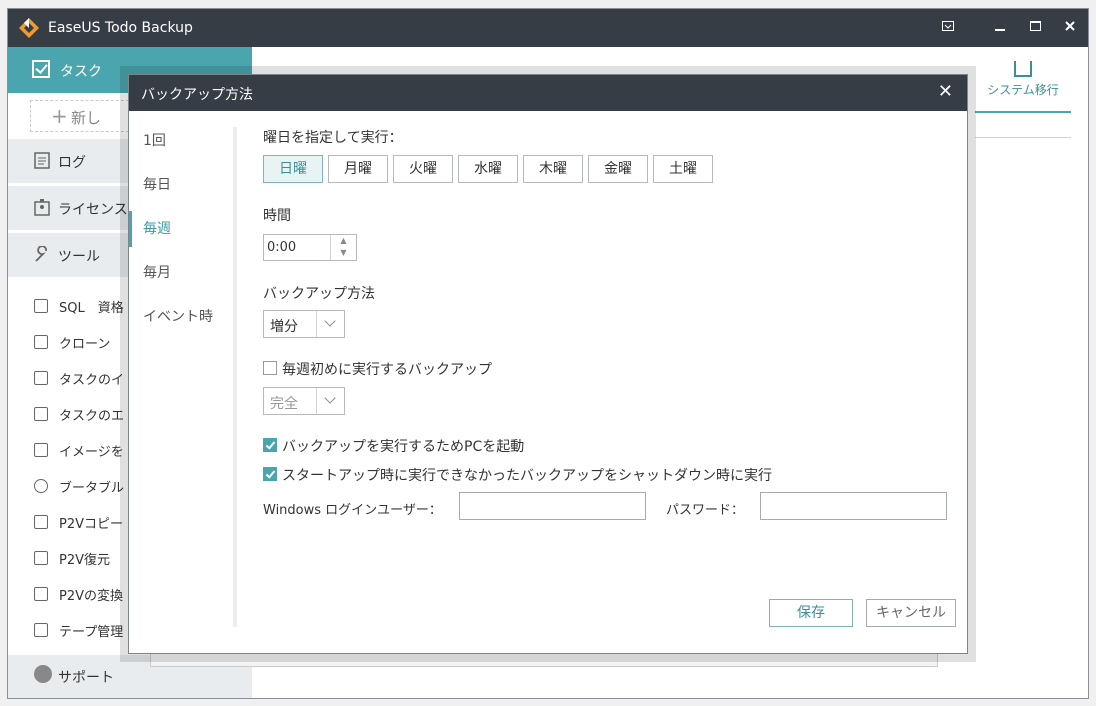 Image resolution: width=1096 pixels, height=706 pixels. Describe the element at coordinates (183, 139) in the screenshot. I see `frequency-once: 1回` at that location.